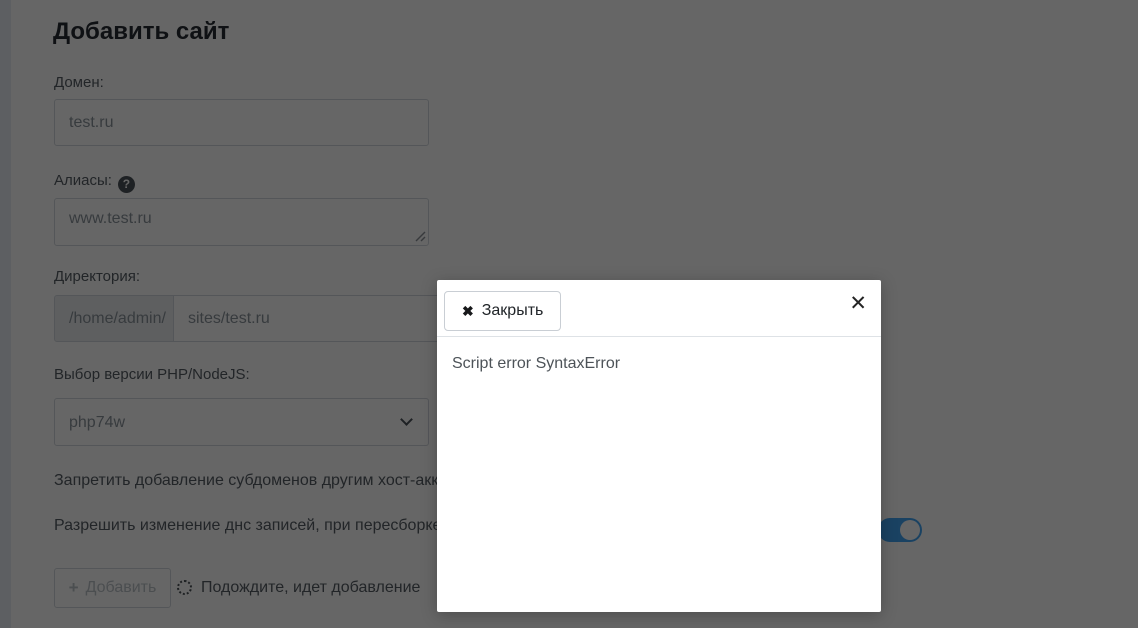 Image resolution: width=1138 pixels, height=628 pixels. What do you see at coordinates (659, 308) in the screenshot?
I see `modal-header: ✖ Закрыть ✕` at bounding box center [659, 308].